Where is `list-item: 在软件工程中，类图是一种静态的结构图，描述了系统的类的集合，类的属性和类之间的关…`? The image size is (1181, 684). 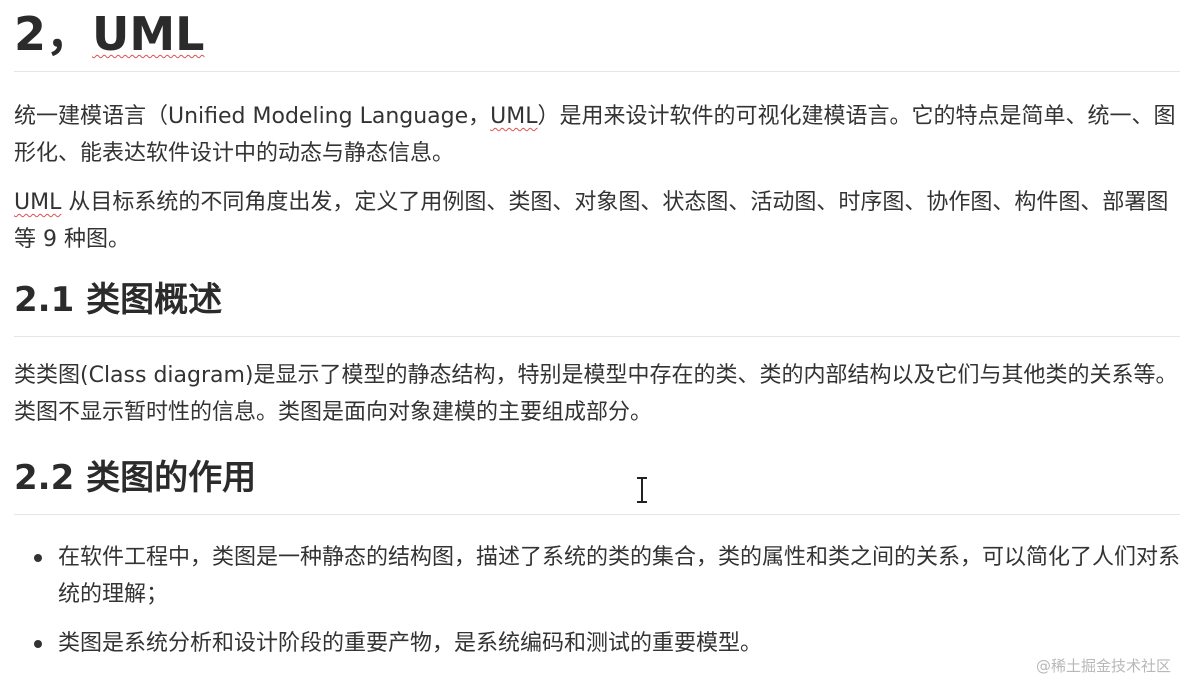 list-item: 在软件工程中，类图是一种静态的结构图，描述了系统的类的集合，类的属性和类之间的关… is located at coordinates (597, 576).